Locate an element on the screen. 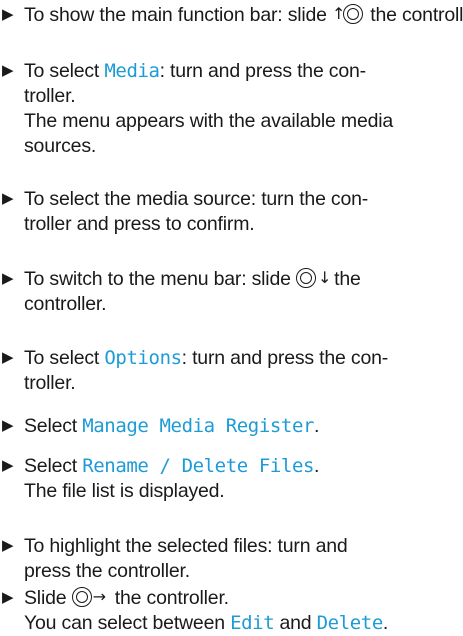 The height and width of the screenshot is (636, 463). step-text: press the controller. is located at coordinates (107, 571).